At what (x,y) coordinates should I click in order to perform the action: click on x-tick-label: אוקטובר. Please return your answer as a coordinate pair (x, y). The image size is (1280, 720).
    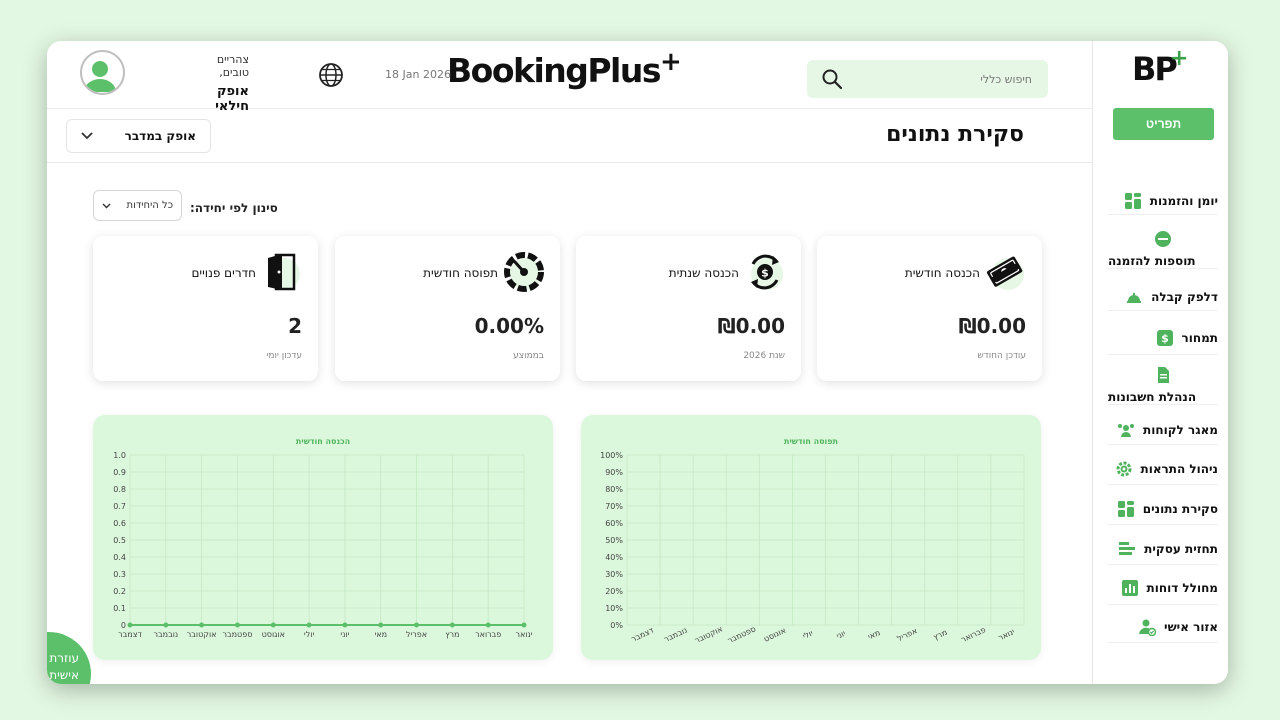
    Looking at the image, I should click on (708, 634).